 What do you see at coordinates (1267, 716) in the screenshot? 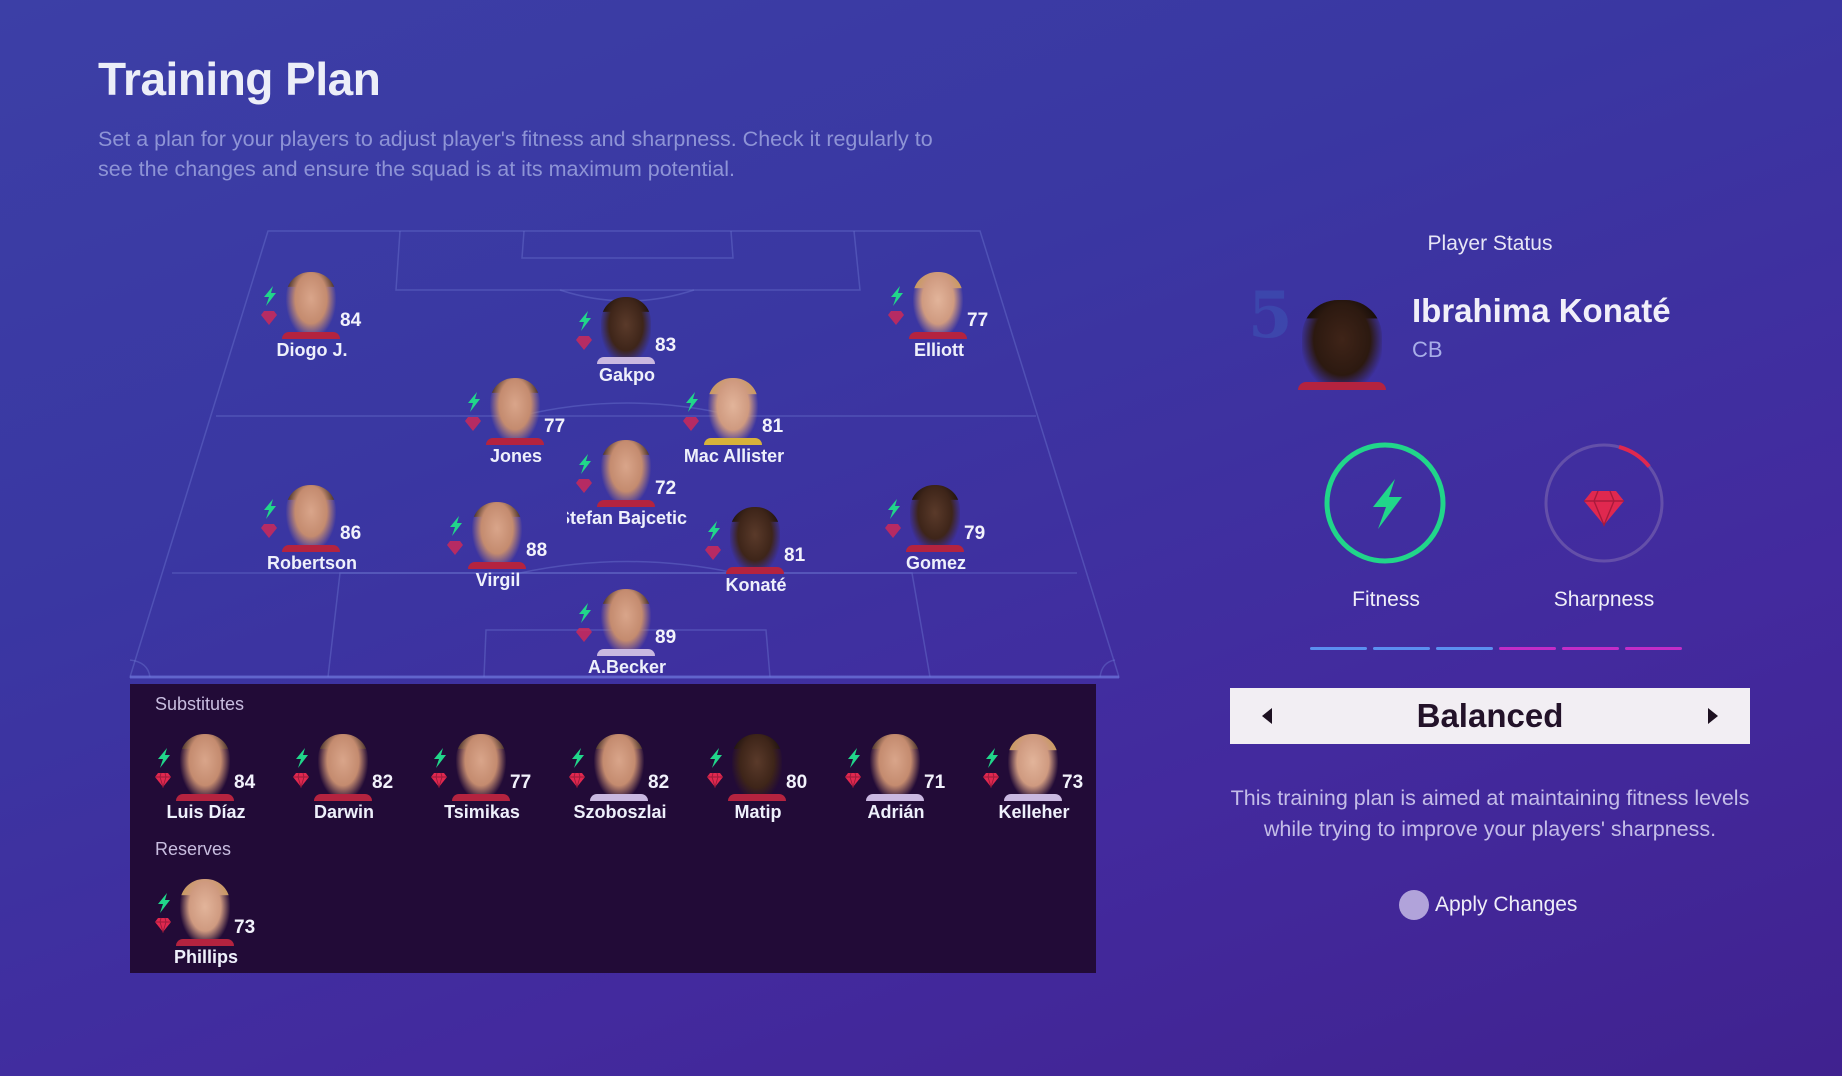
I see `triangle-left-icon` at bounding box center [1267, 716].